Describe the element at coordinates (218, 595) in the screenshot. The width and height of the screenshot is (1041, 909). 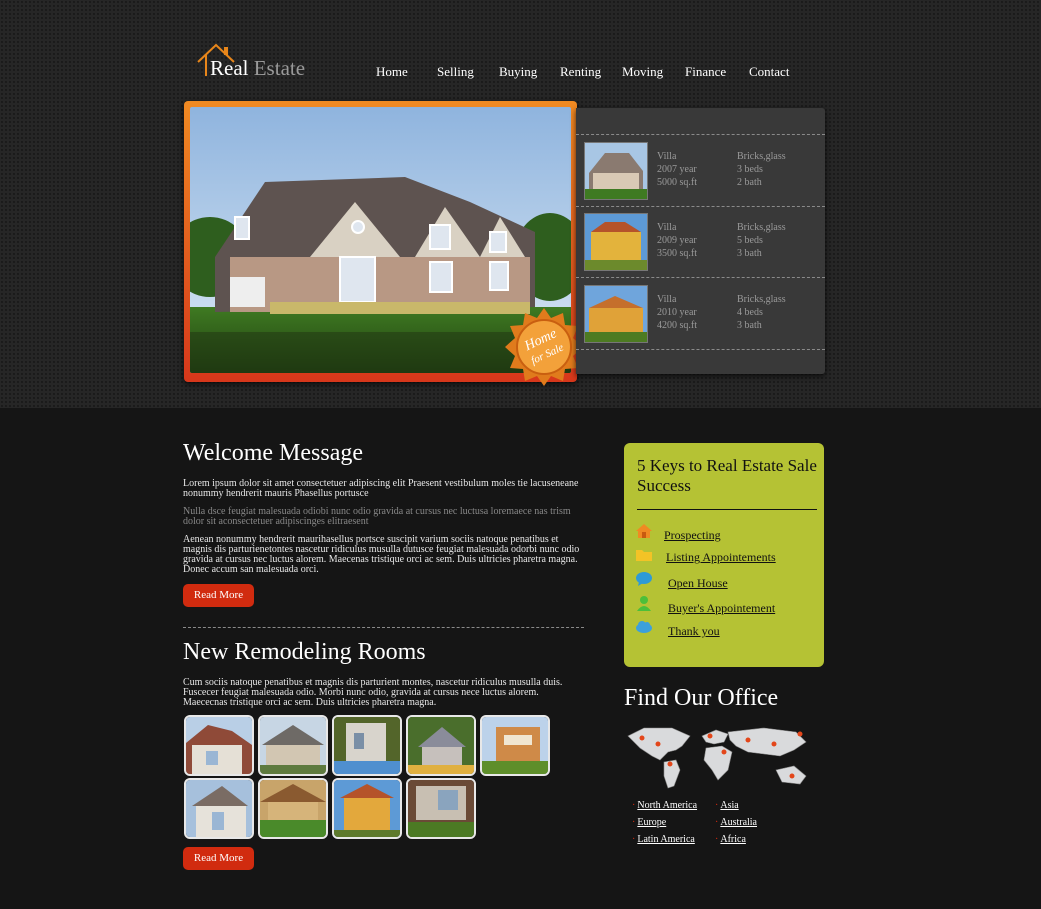
I see `welcome-read-more-button: Read More` at that location.